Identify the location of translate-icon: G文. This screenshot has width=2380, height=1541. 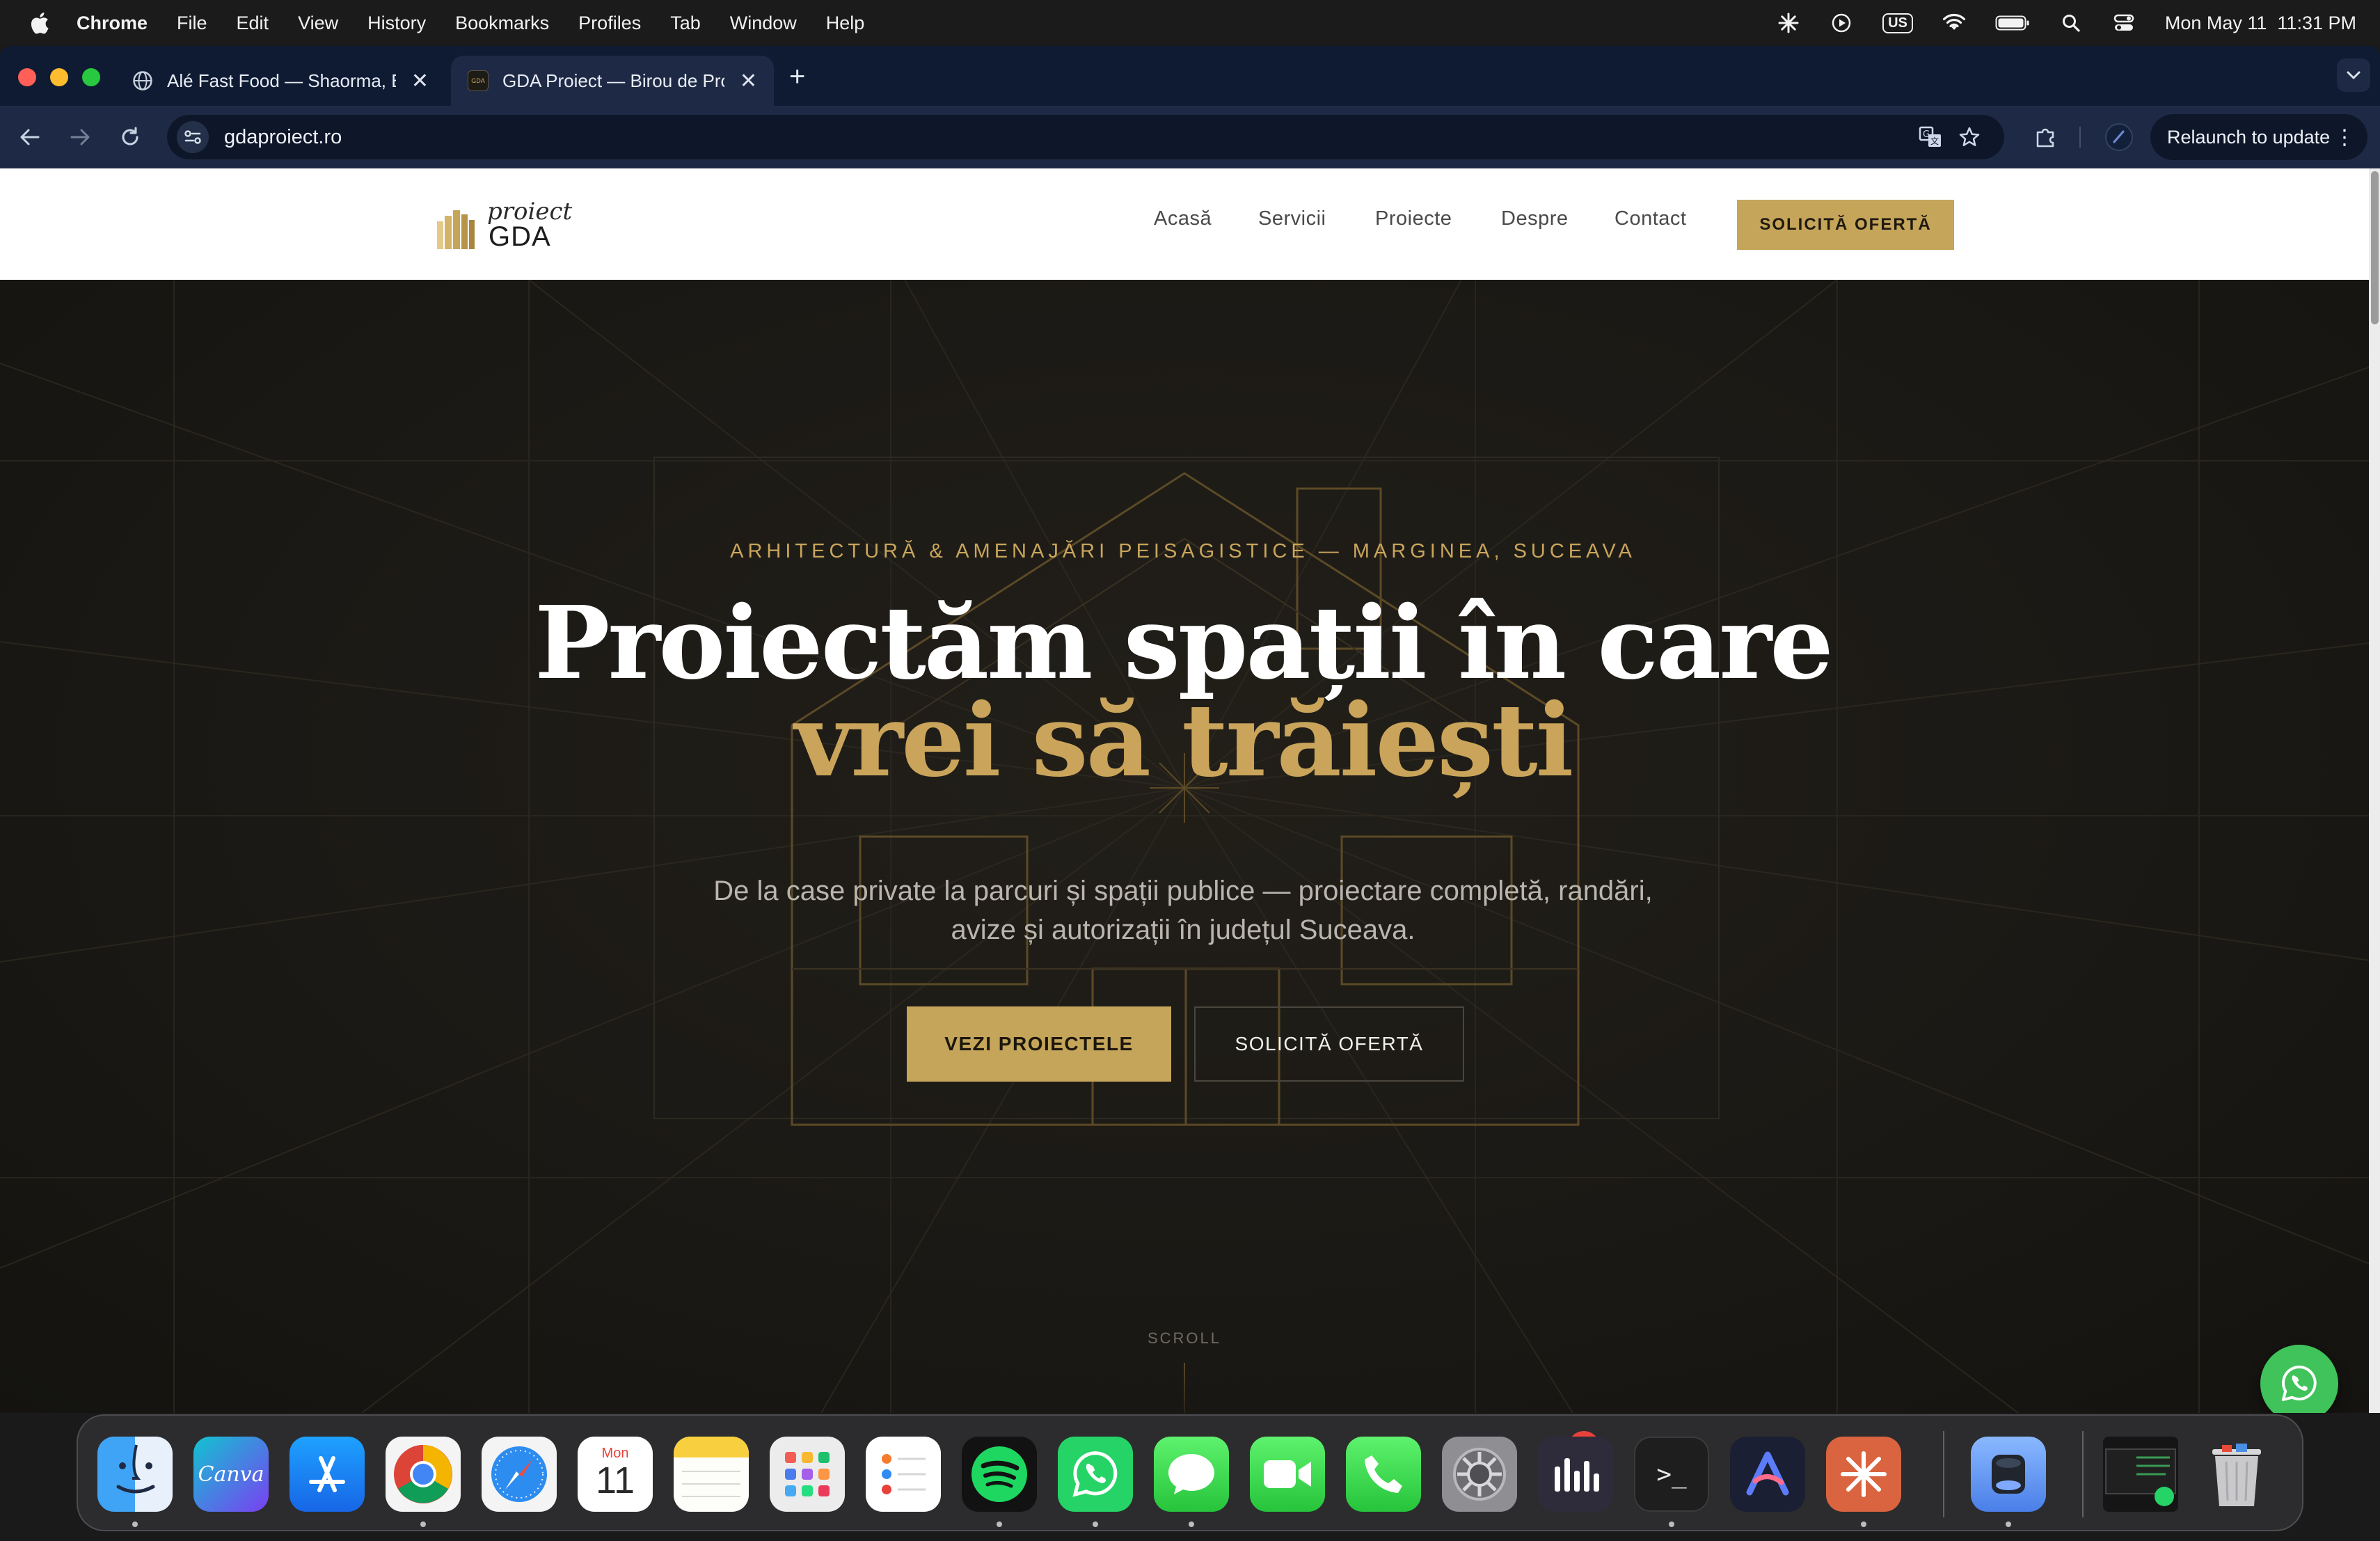
(1931, 137).